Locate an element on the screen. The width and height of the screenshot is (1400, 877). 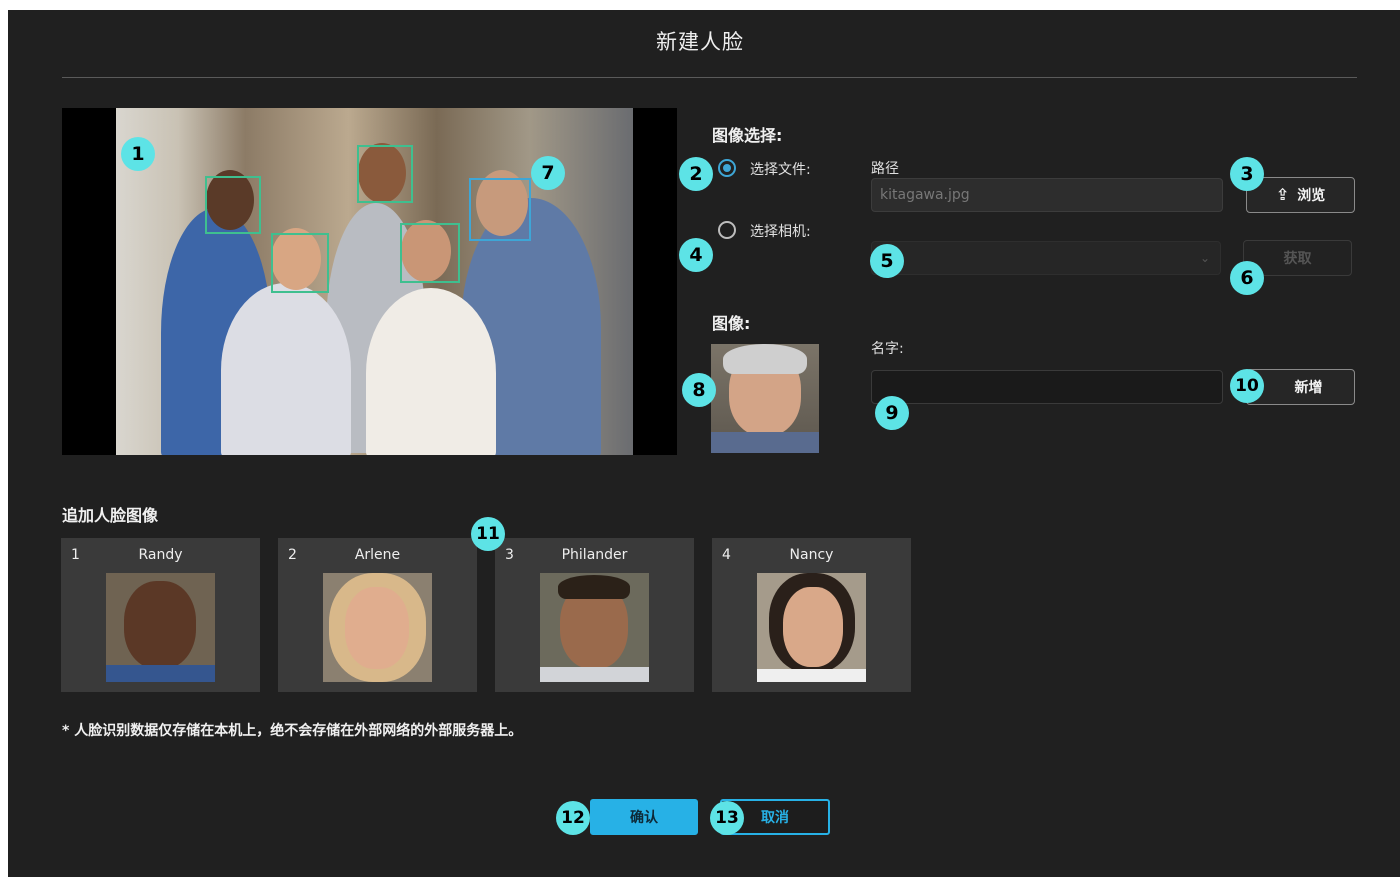
face-card: Arlene 2 is located at coordinates (377, 615).